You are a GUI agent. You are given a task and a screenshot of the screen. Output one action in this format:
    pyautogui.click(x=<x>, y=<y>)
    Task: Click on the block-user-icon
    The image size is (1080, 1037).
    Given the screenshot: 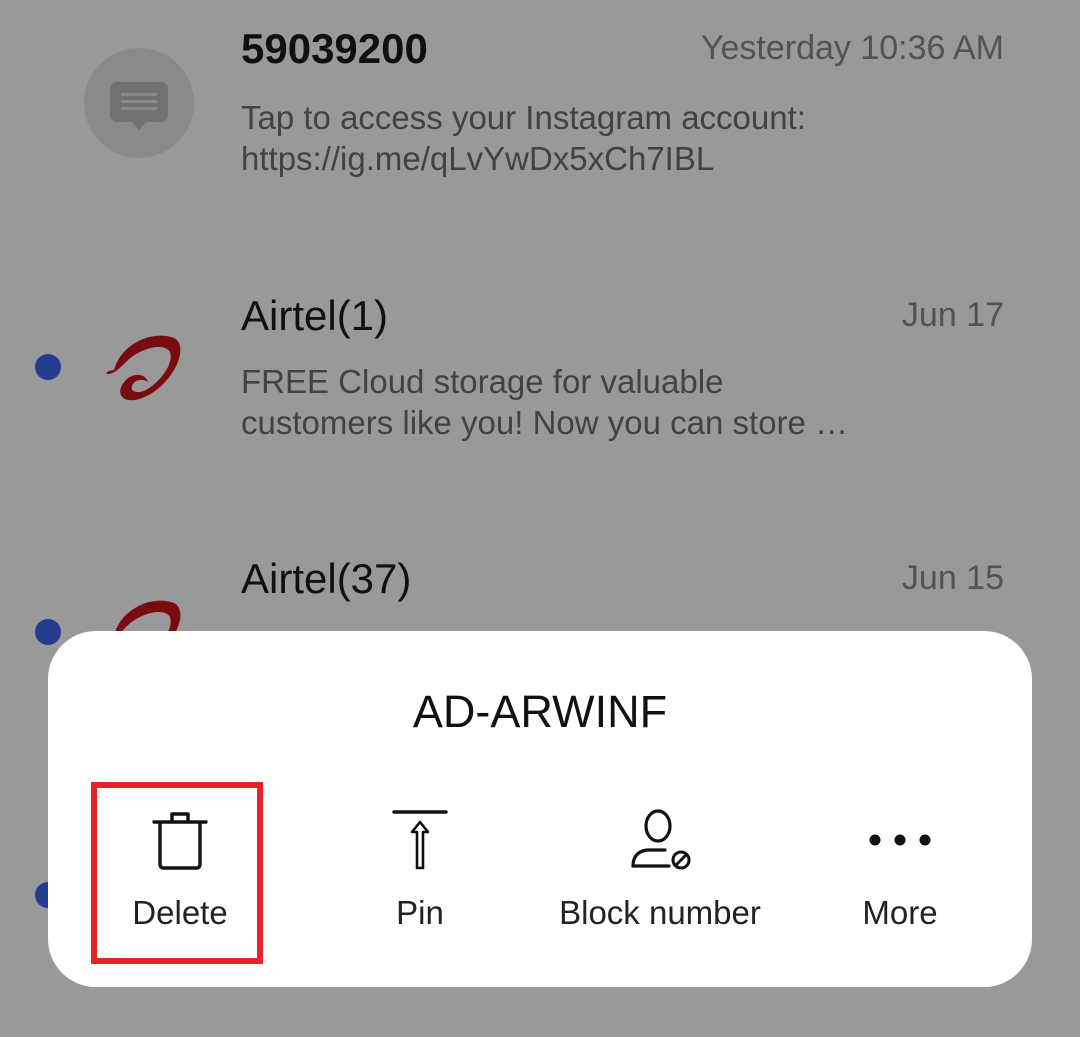 What is the action you would take?
    pyautogui.click(x=660, y=840)
    